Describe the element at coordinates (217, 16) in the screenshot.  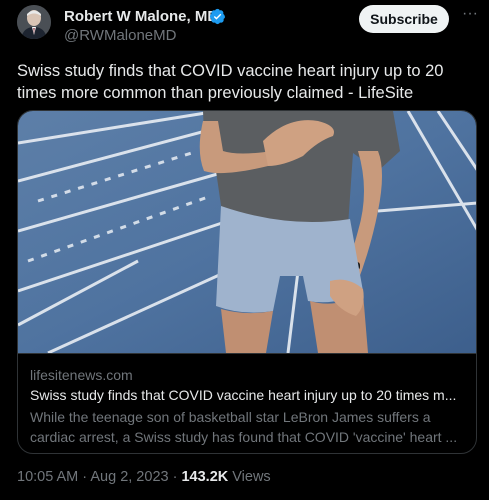
I see `verified-badge-icon` at that location.